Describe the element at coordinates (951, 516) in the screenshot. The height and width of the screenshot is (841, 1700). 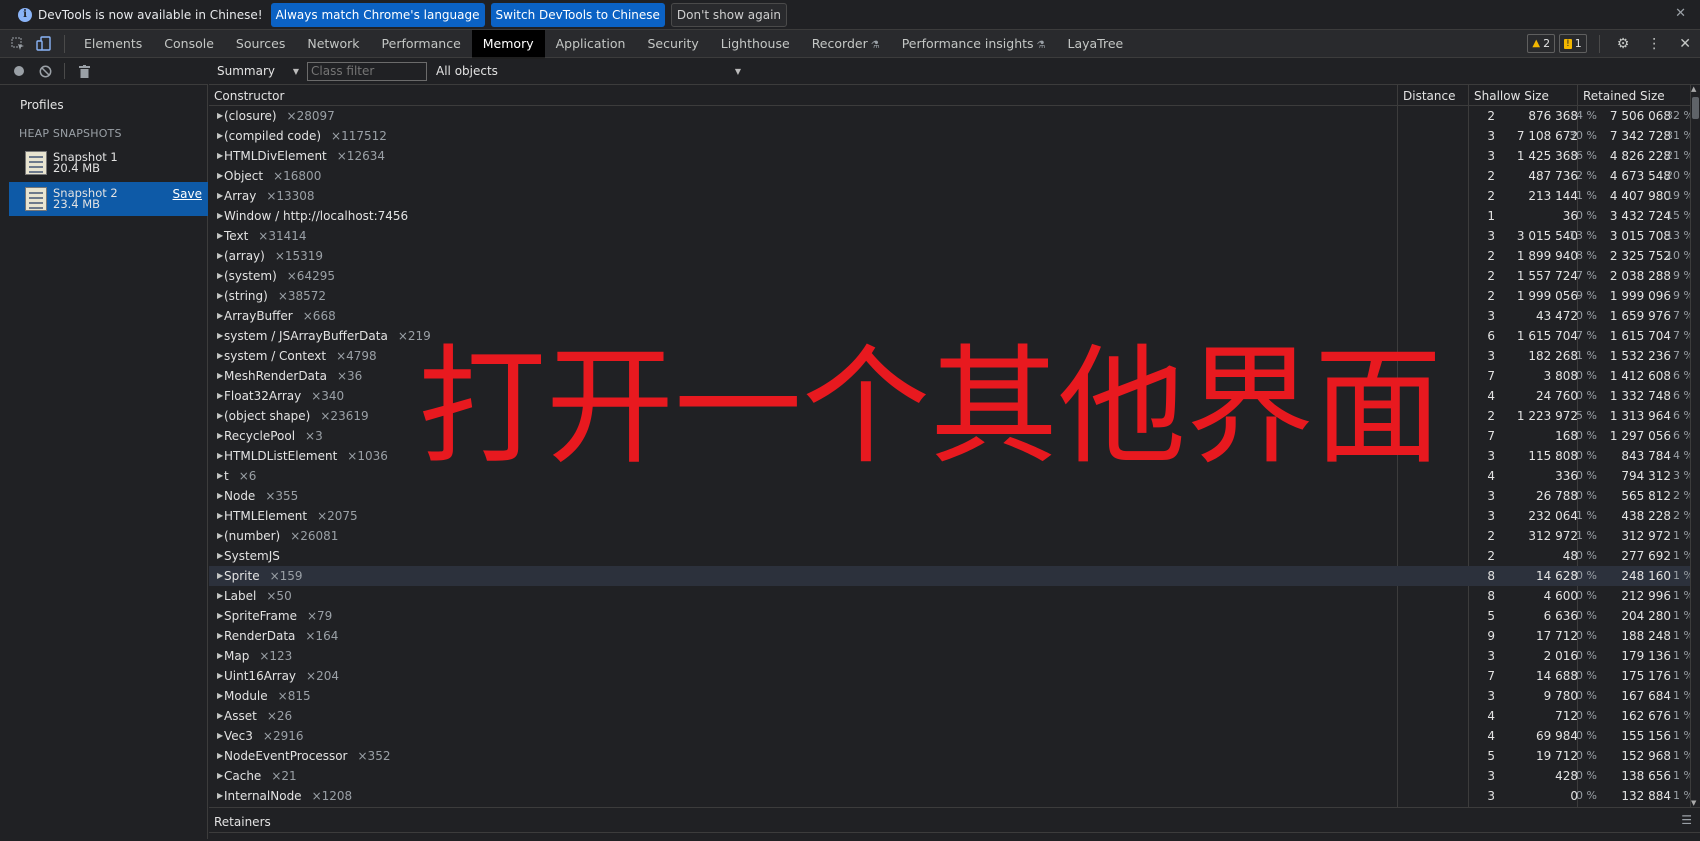
I see `table-row: ▶ HTMLElement ×2075 3 232 064 1 % 438 228 2 %` at that location.